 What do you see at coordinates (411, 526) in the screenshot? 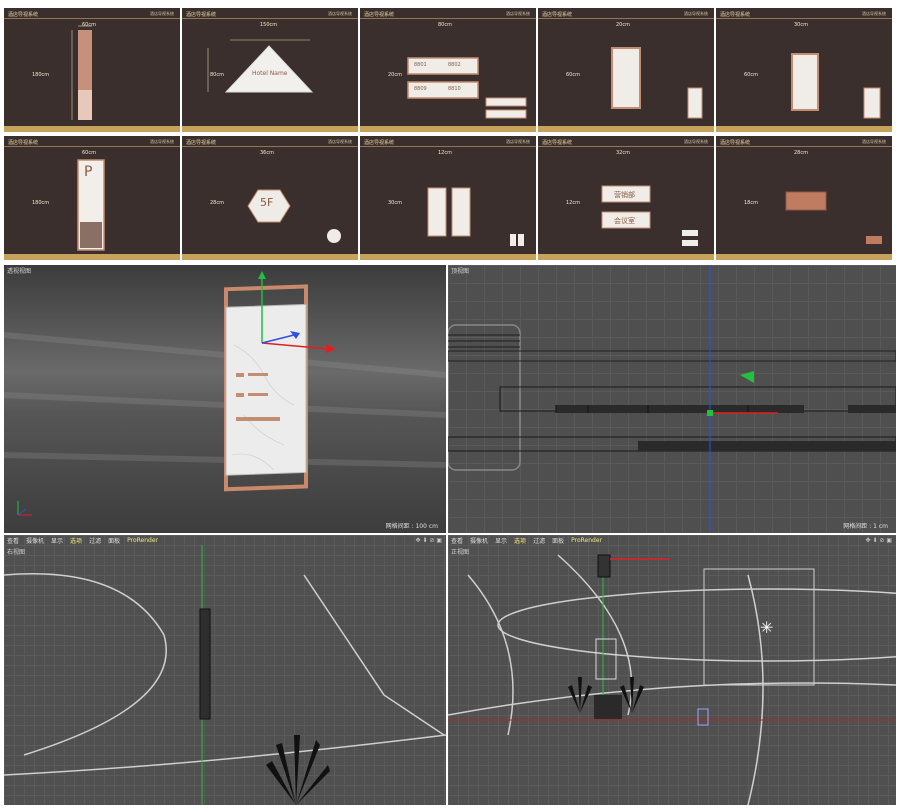
I see `grid-spacing-info: 网格间距 : 100 cm` at bounding box center [411, 526].